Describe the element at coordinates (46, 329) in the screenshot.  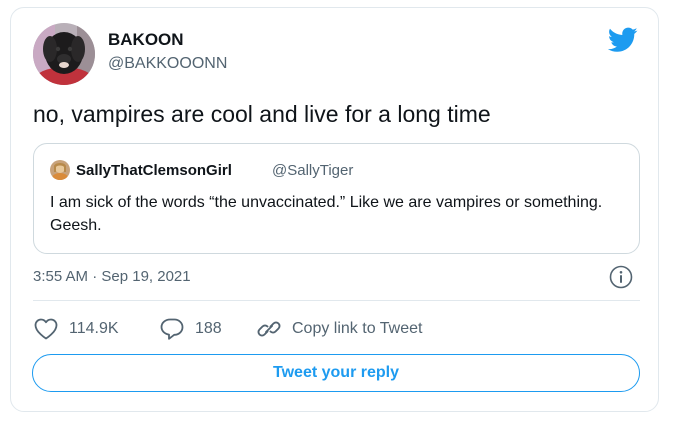
I see `heart-icon` at that location.